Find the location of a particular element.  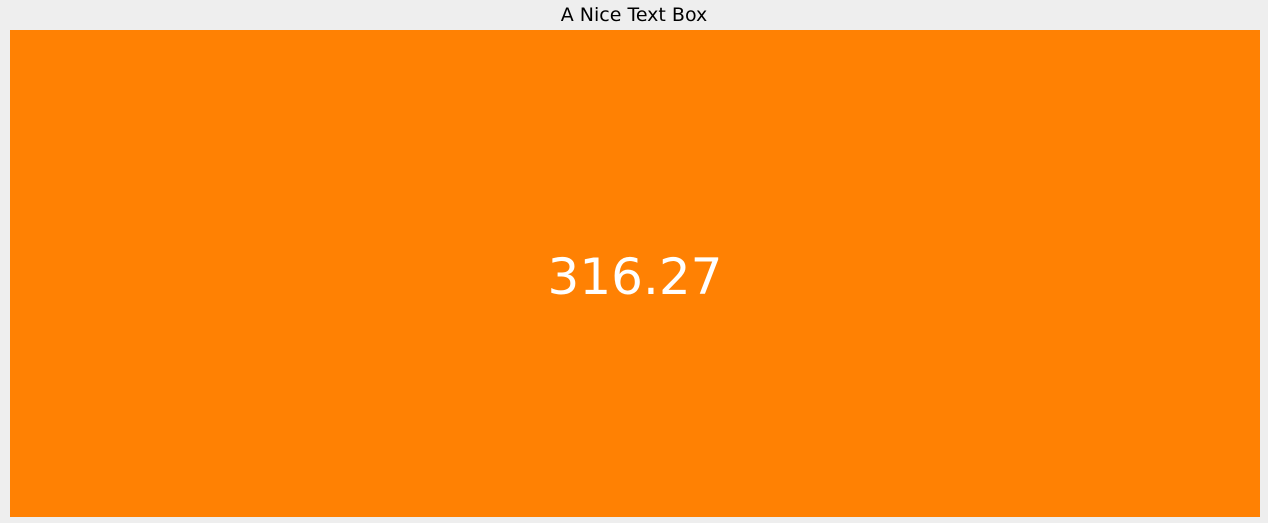

text-box-value: 316.27 is located at coordinates (635, 276).